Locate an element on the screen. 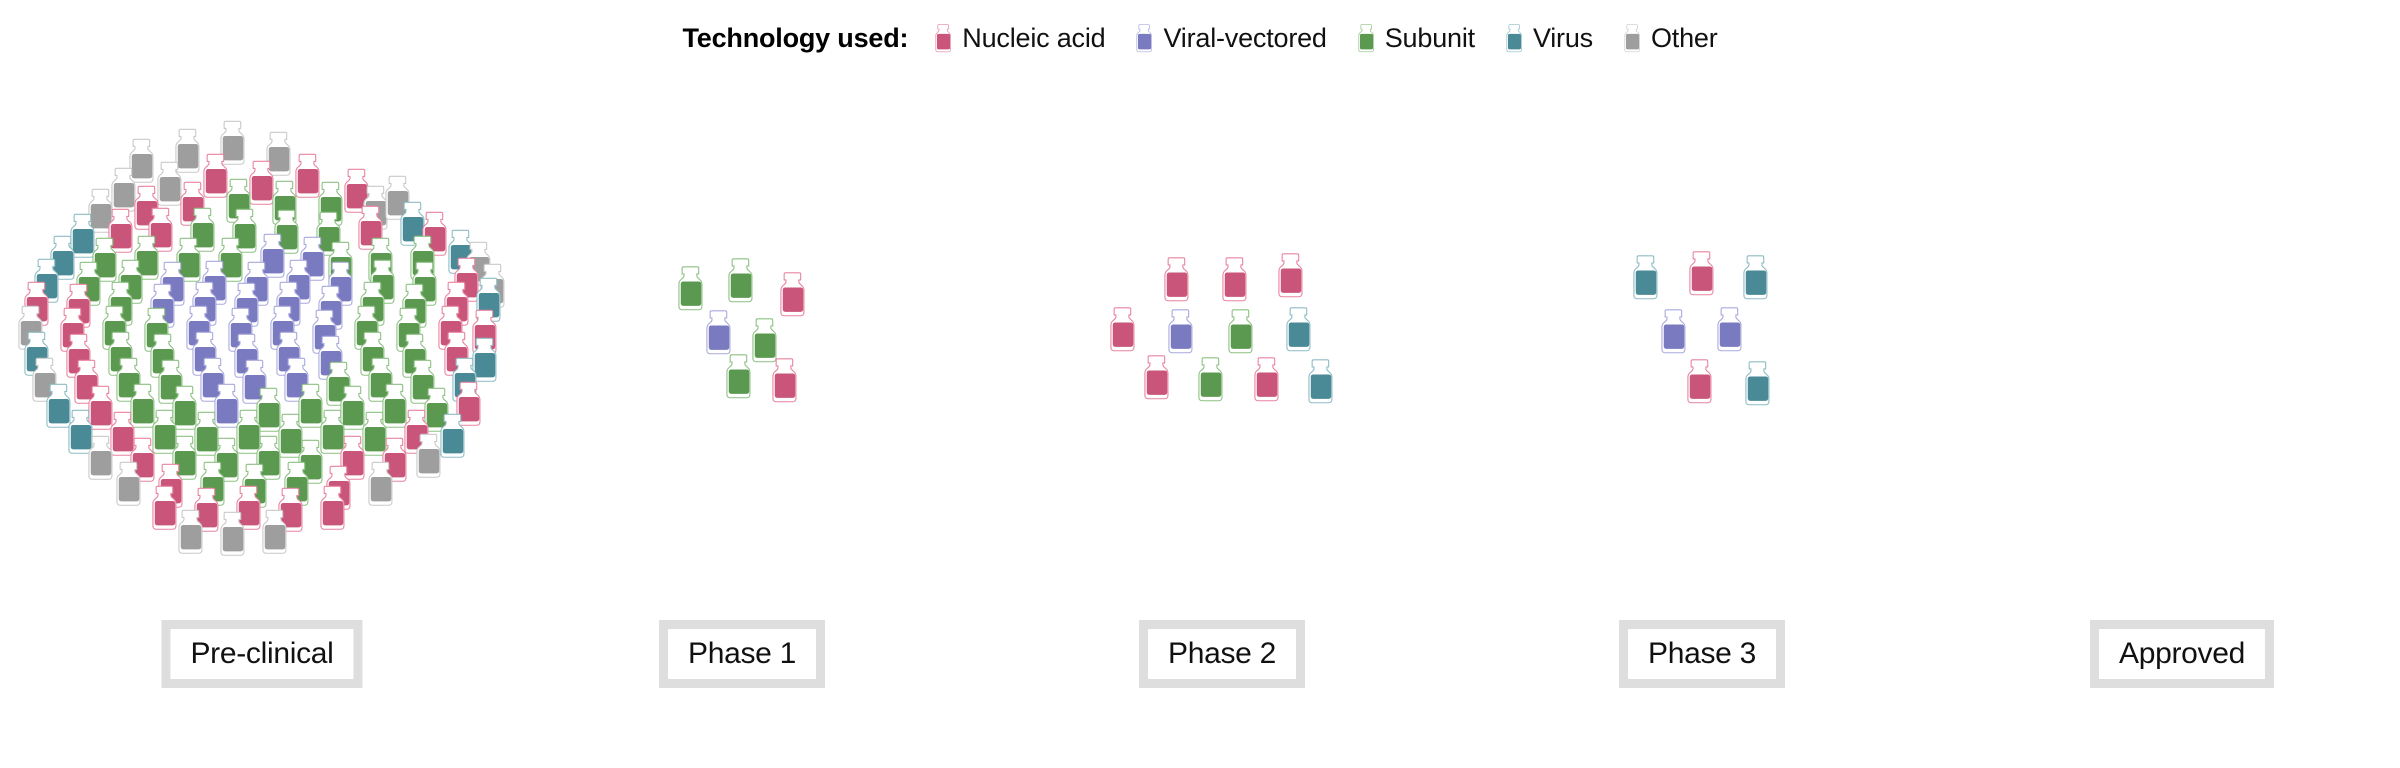  legend-title: Technology used: is located at coordinates (795, 37).